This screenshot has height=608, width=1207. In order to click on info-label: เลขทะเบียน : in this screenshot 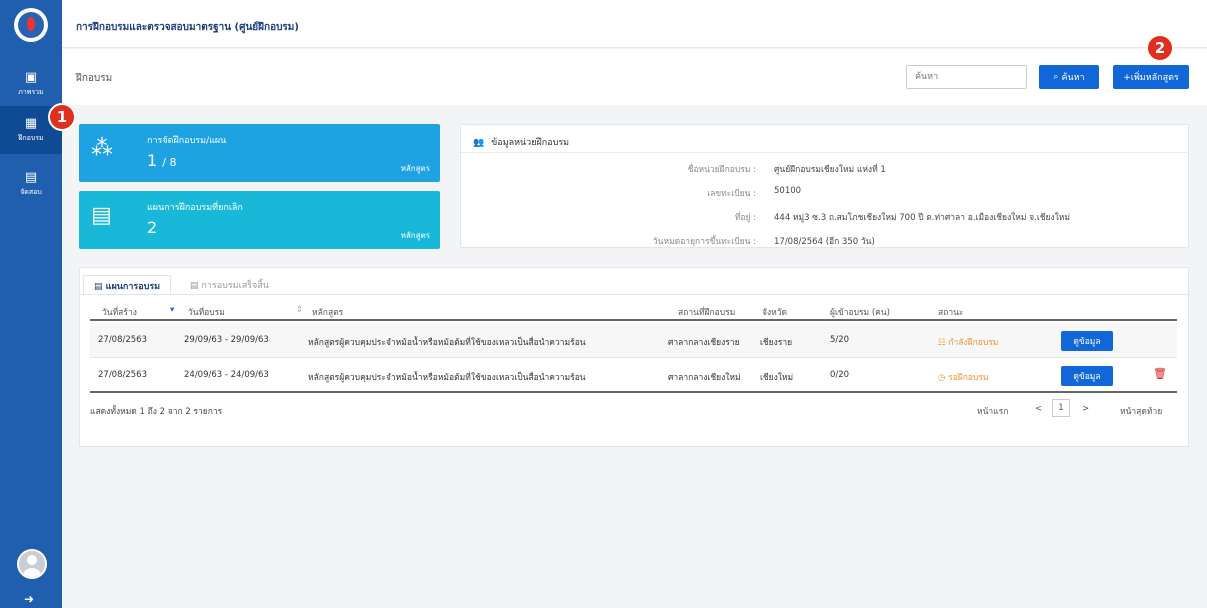, I will do `click(731, 194)`.